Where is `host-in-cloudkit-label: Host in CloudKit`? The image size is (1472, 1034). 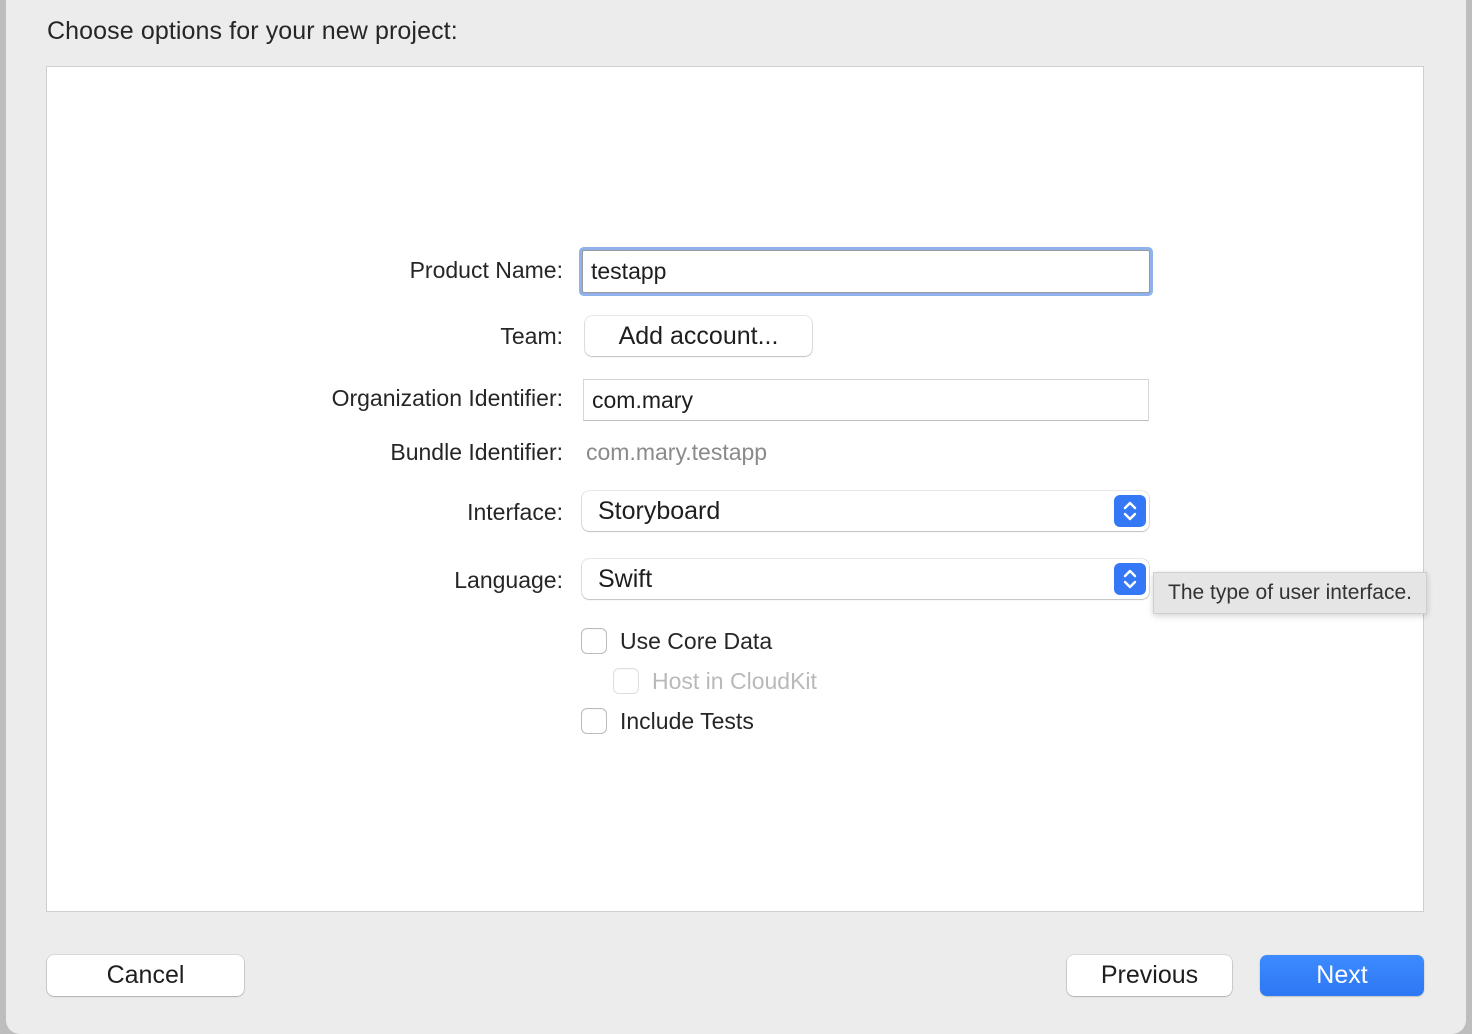 host-in-cloudkit-label: Host in CloudKit is located at coordinates (734, 681).